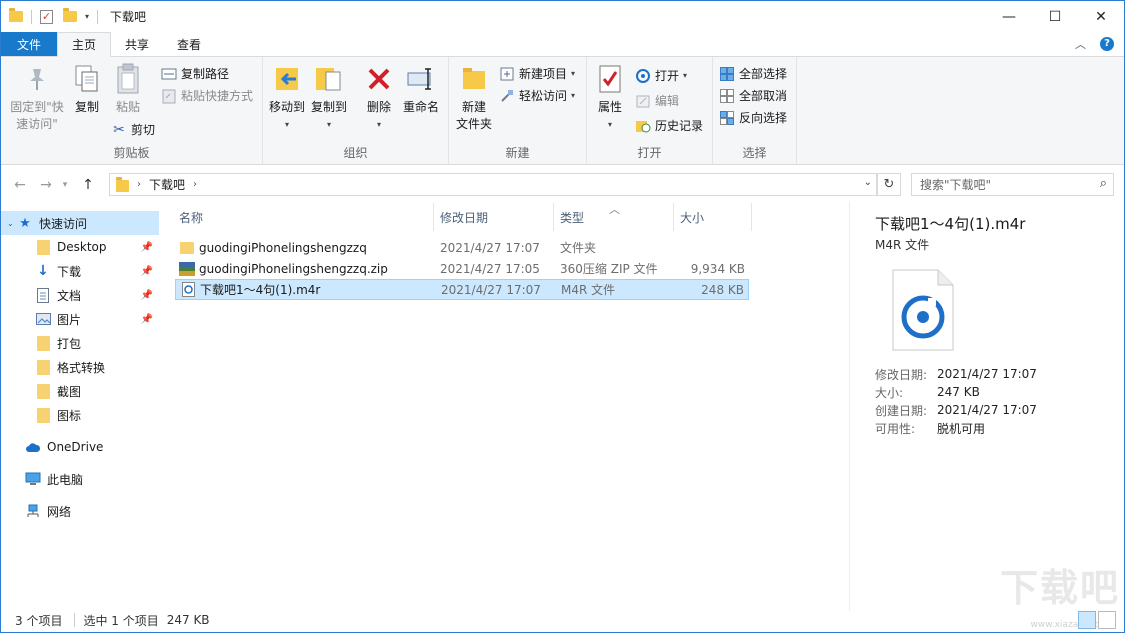  Describe the element at coordinates (12, 223) in the screenshot. I see `chevron-down-icon: ⌄` at that location.